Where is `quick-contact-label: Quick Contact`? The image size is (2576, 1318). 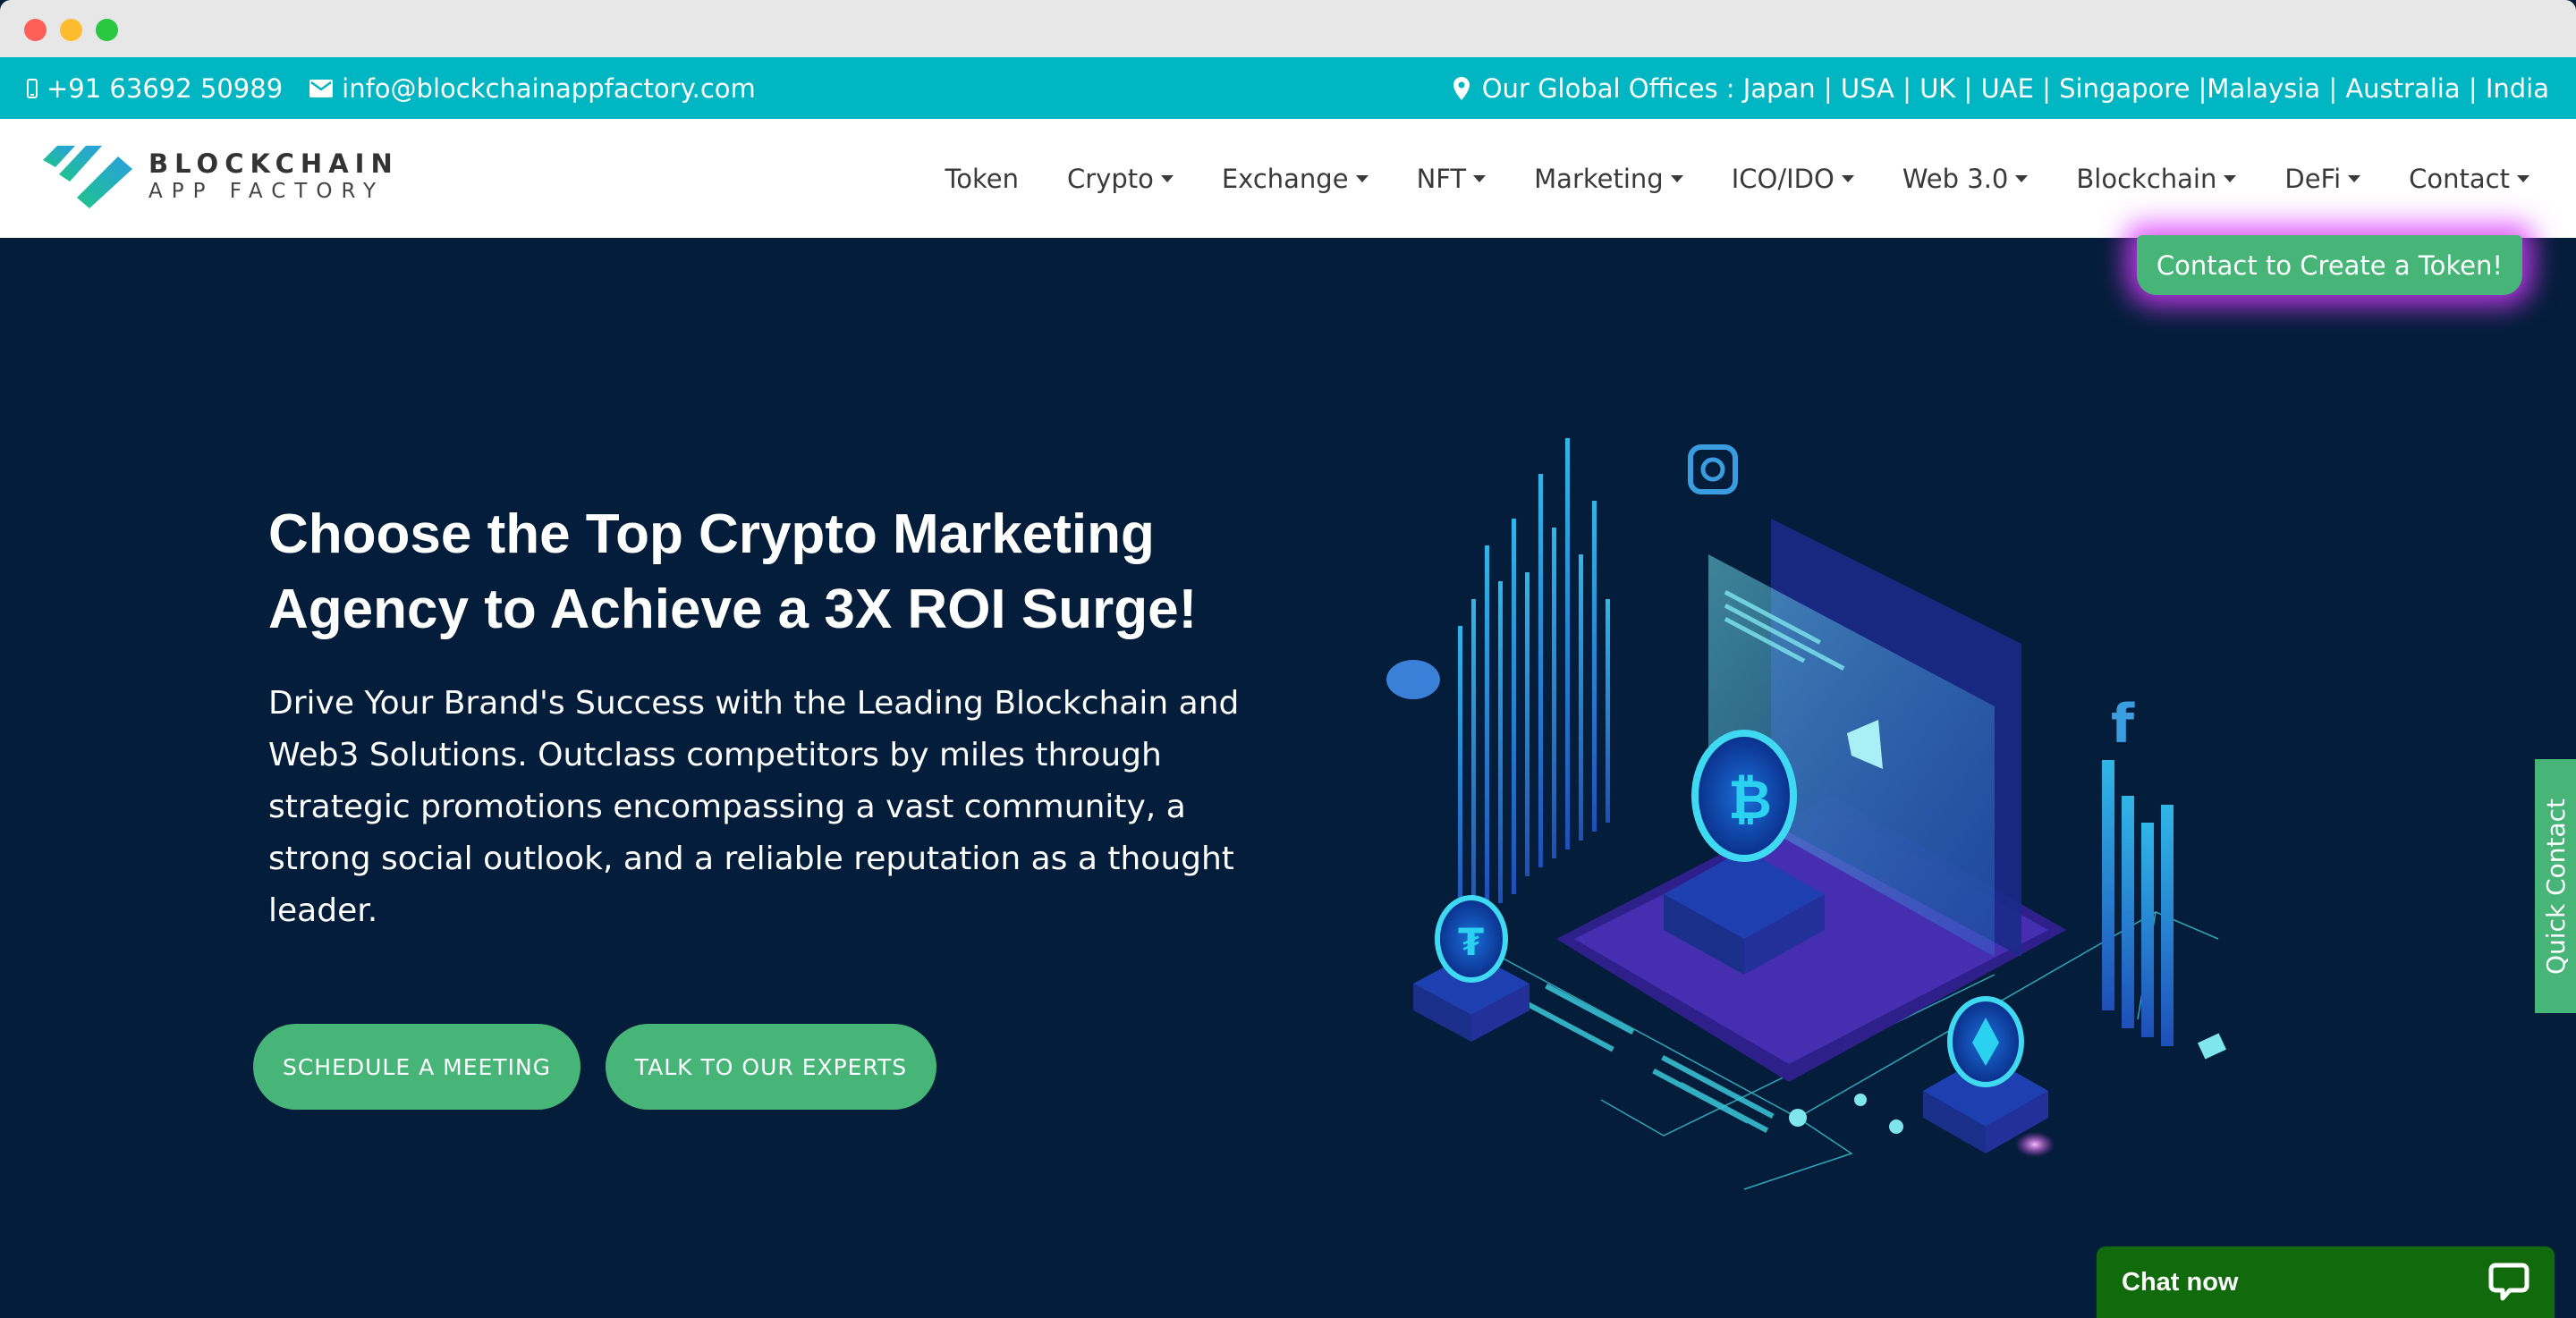 quick-contact-label: Quick Contact is located at coordinates (2555, 887).